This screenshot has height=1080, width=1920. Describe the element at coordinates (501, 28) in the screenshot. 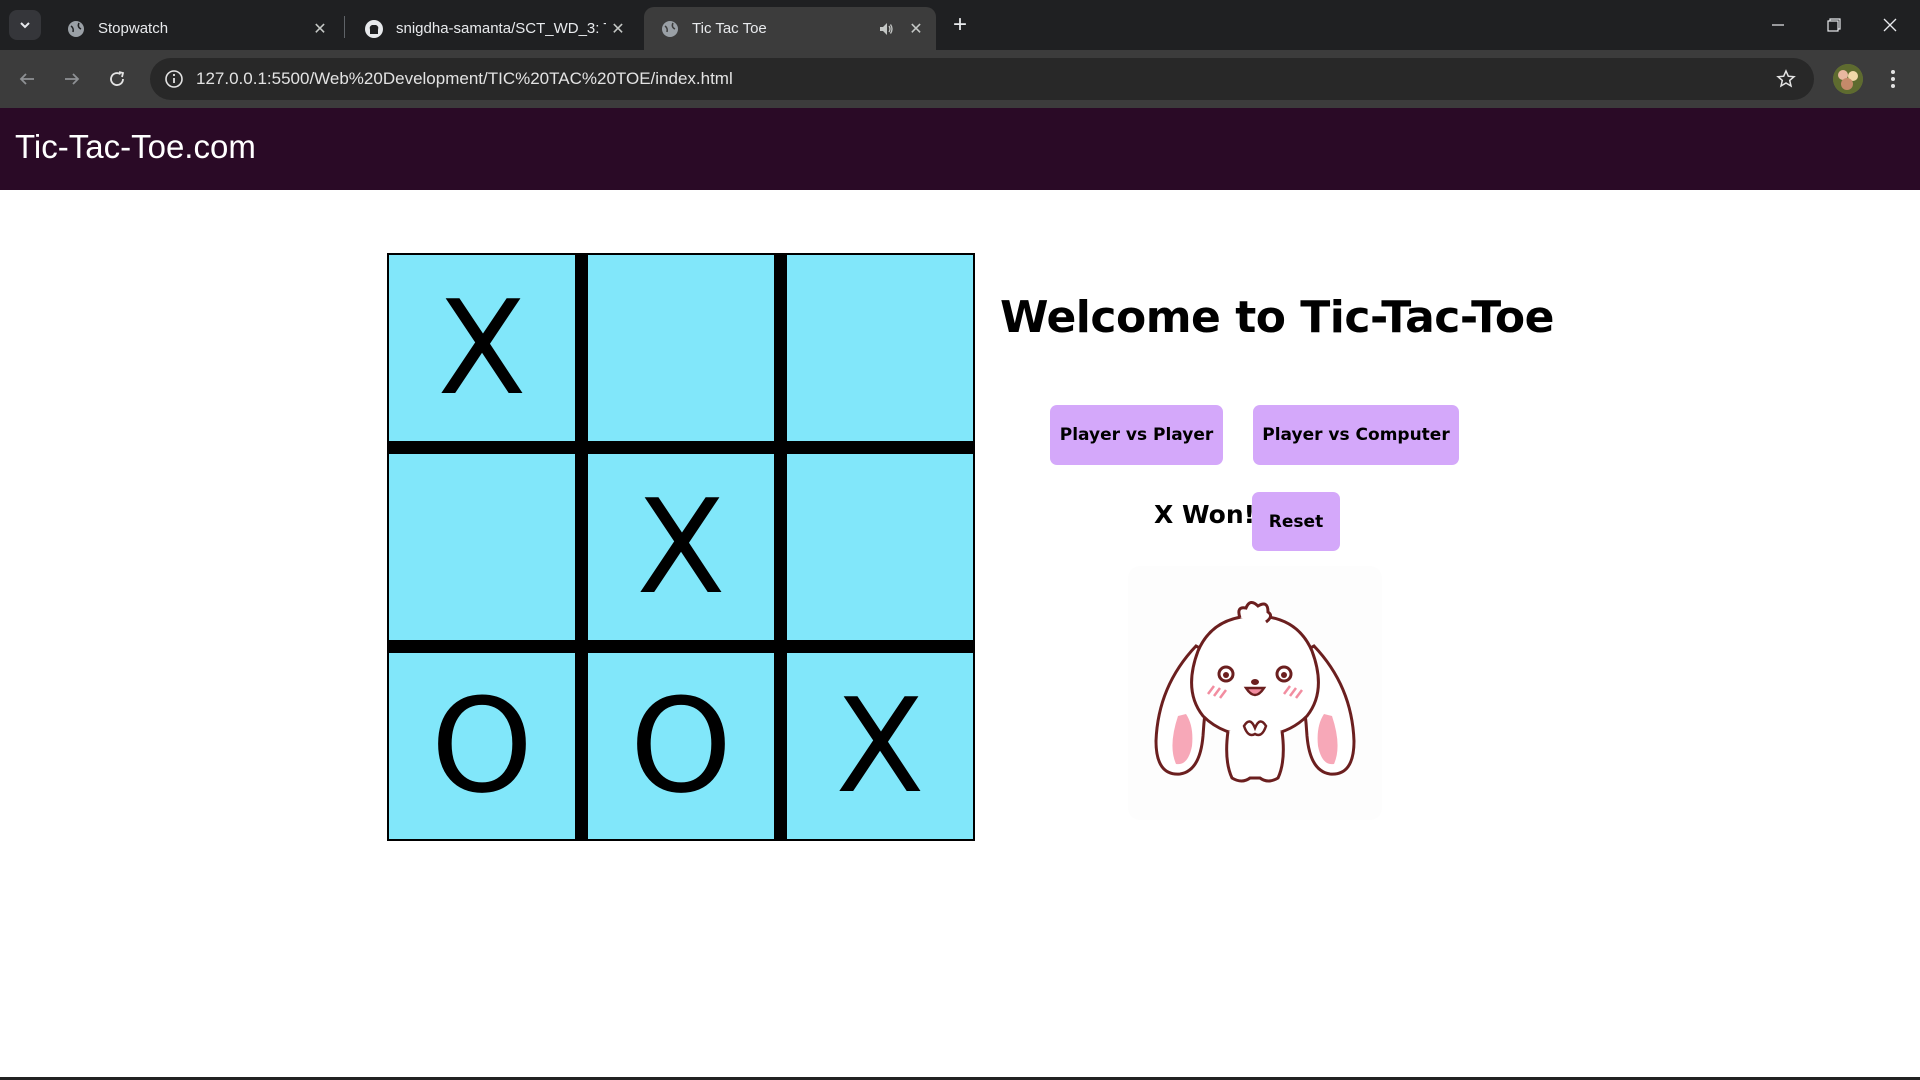

I see `tab-title: snigdha-samanta/SCT_WD_3: Ti` at that location.